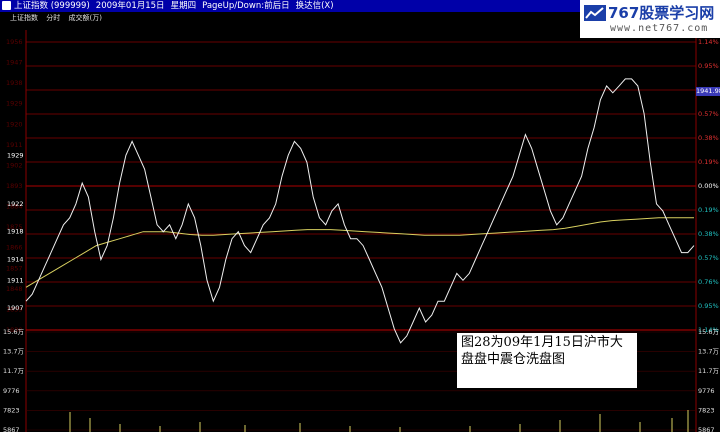 This screenshot has height=432, width=720. I want to click on volume-right-tick: 7823, so click(706, 410).